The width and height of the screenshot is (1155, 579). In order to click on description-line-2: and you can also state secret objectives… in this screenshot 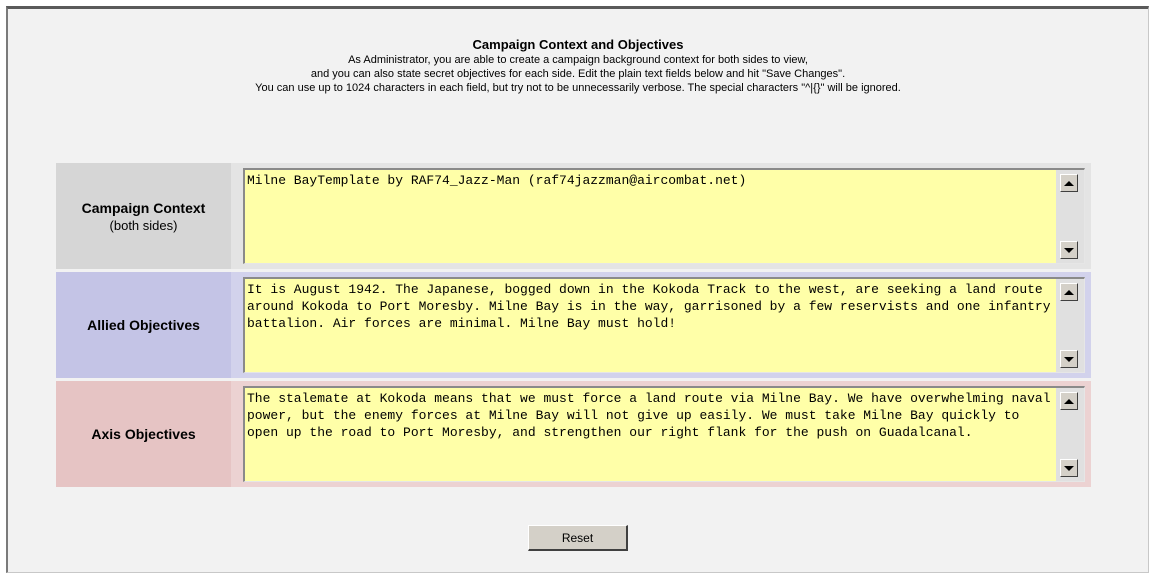, I will do `click(578, 74)`.